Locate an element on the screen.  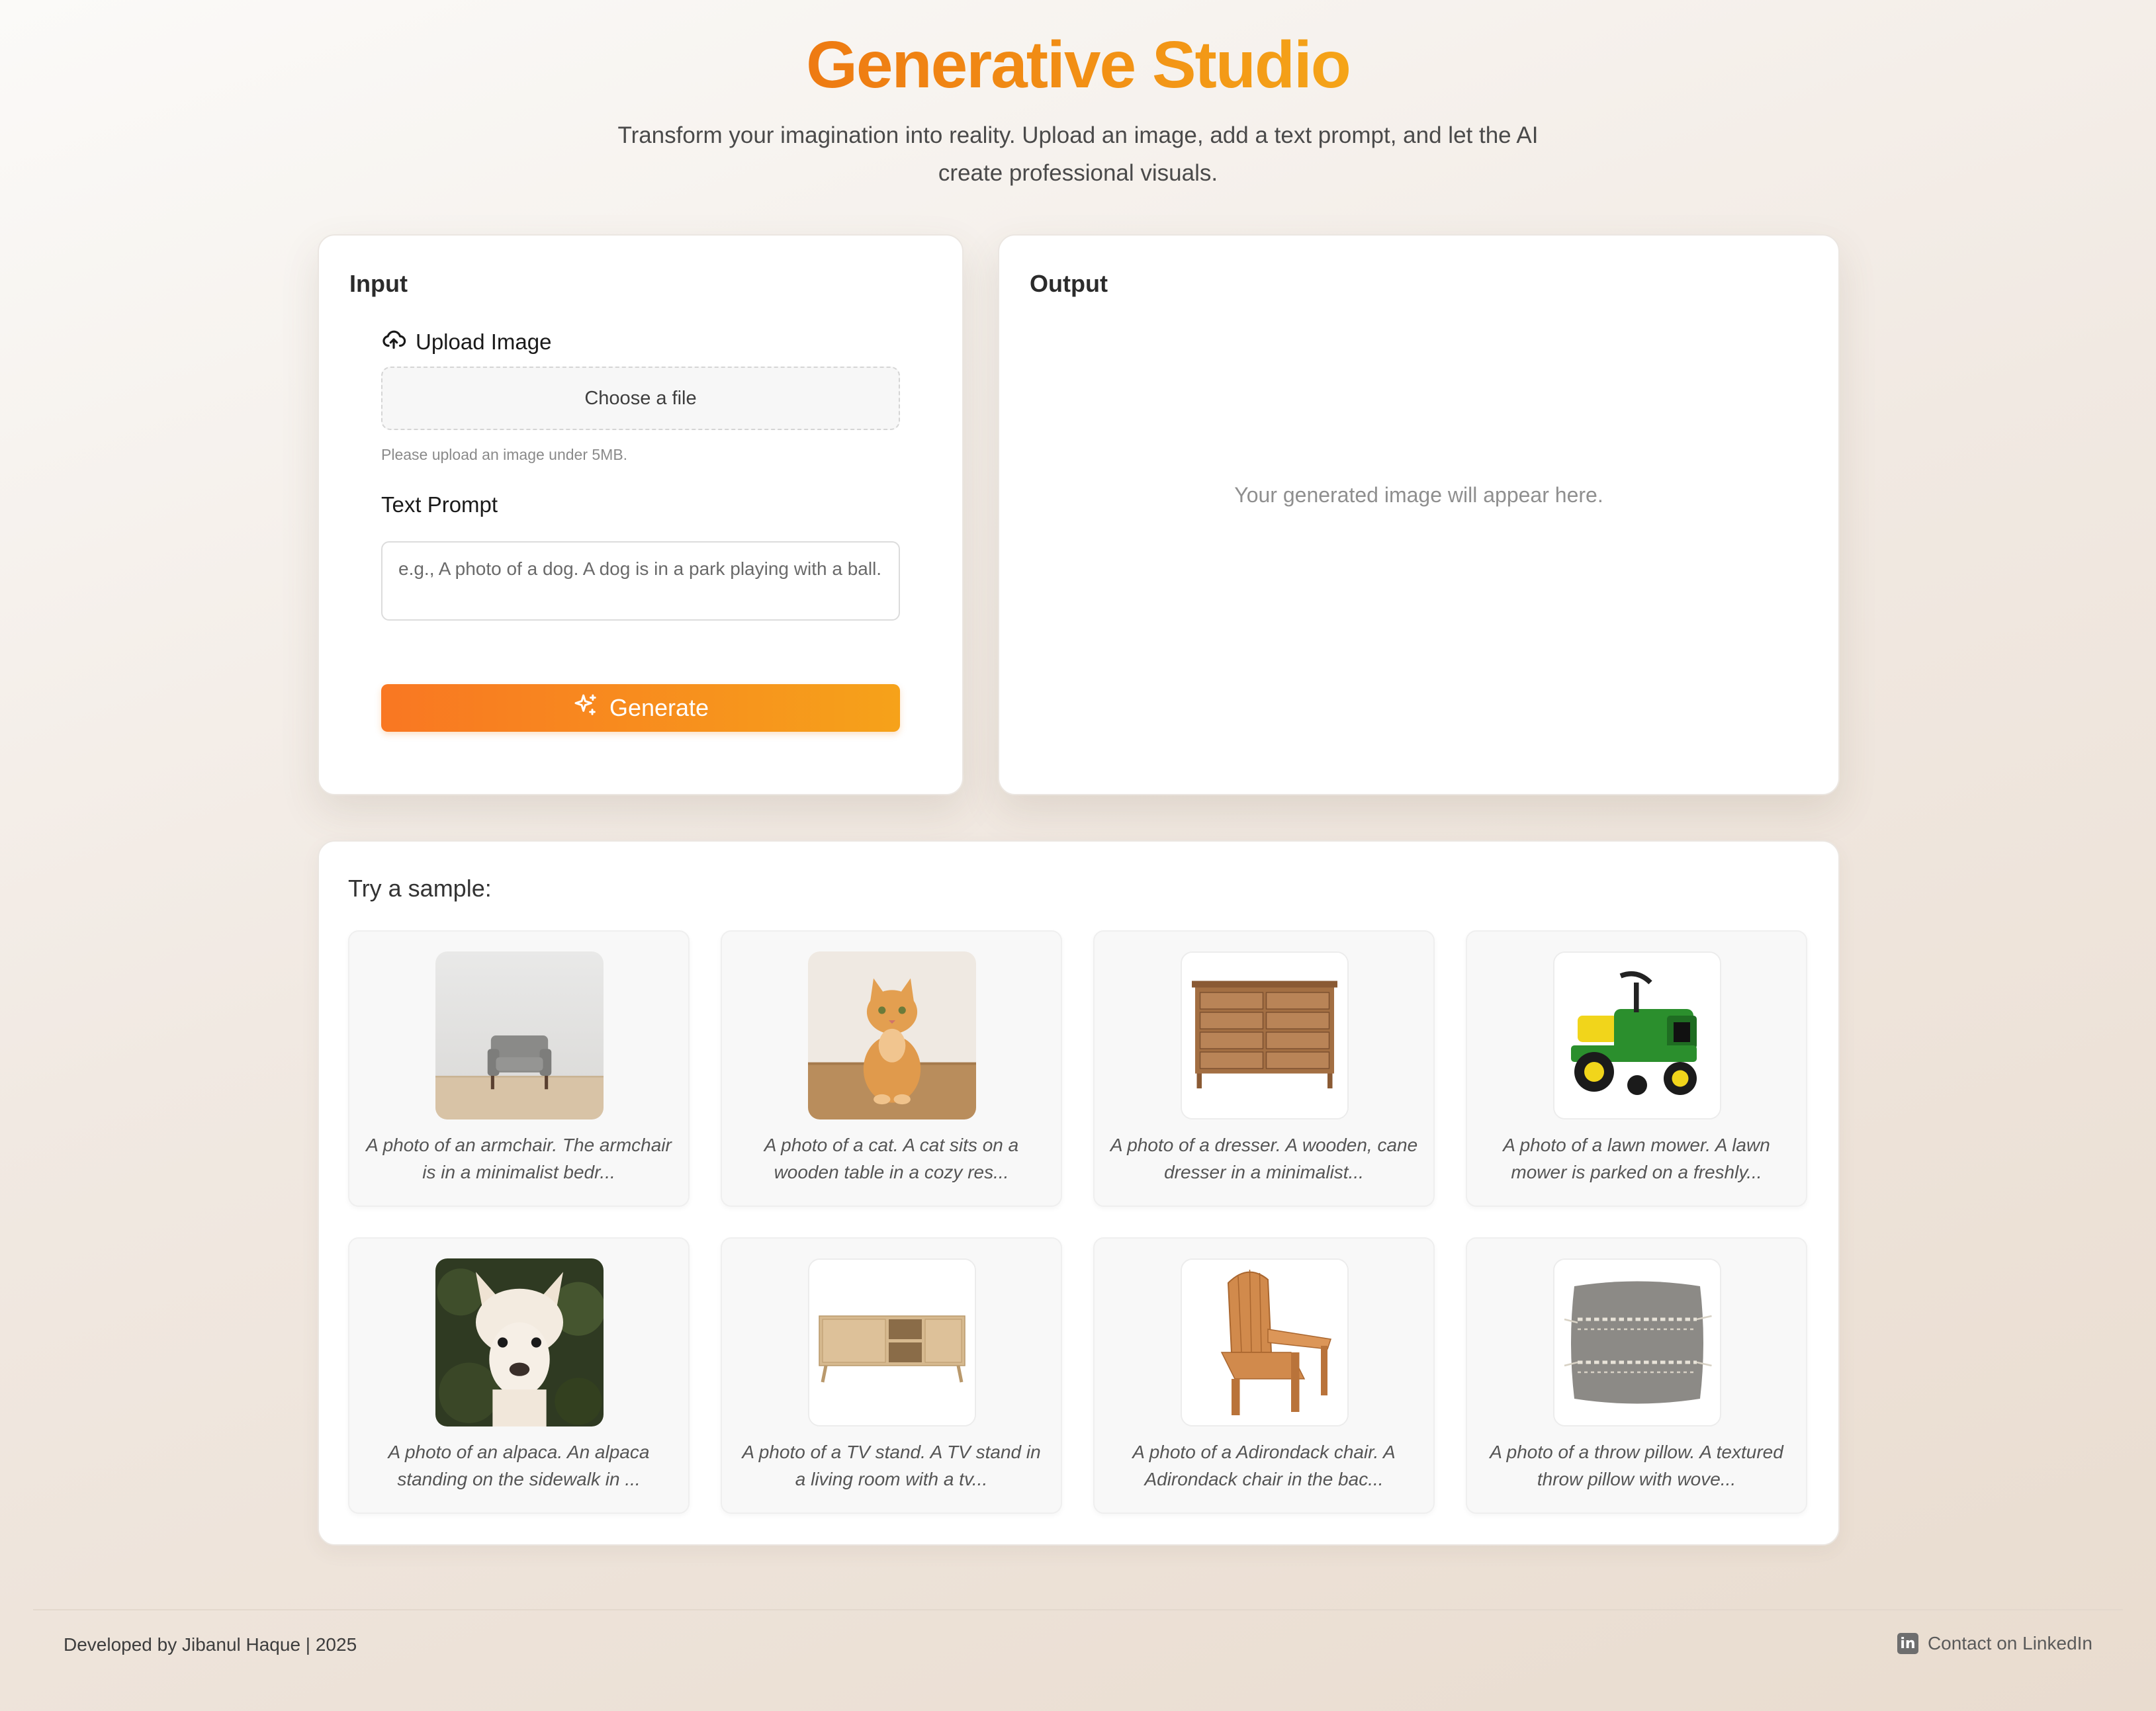
upload-size-hint: Please upload an image under 5MB. is located at coordinates (504, 455).